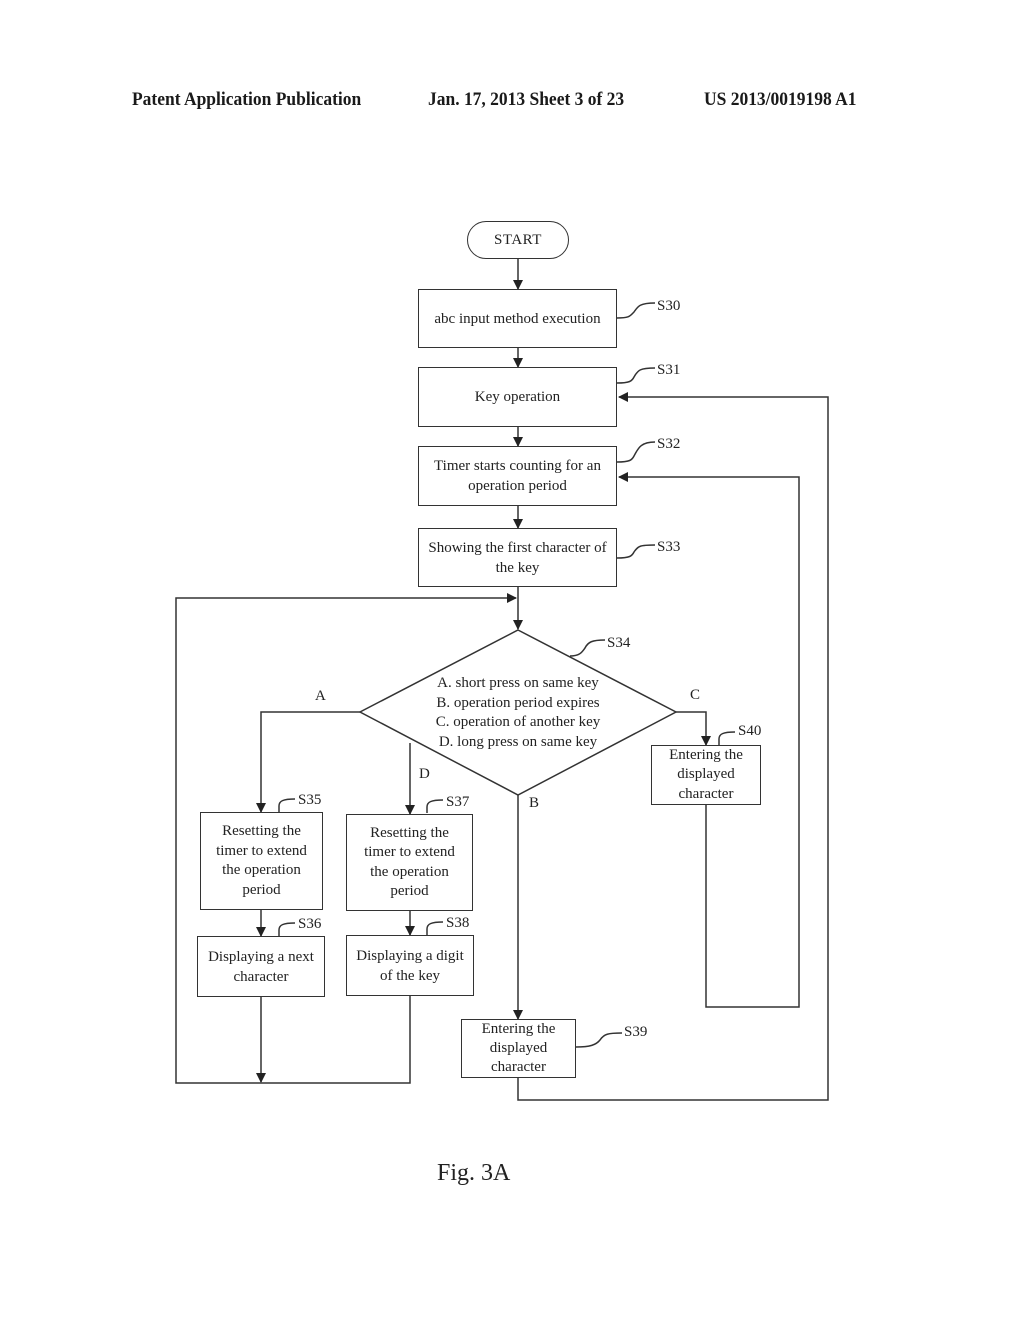  Describe the element at coordinates (636, 375) in the screenshot. I see `leader-s31` at that location.